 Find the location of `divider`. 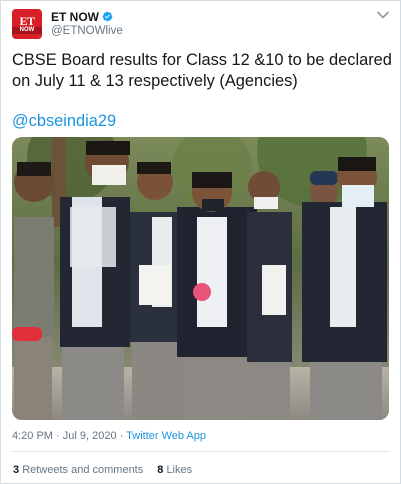

divider is located at coordinates (201, 451).